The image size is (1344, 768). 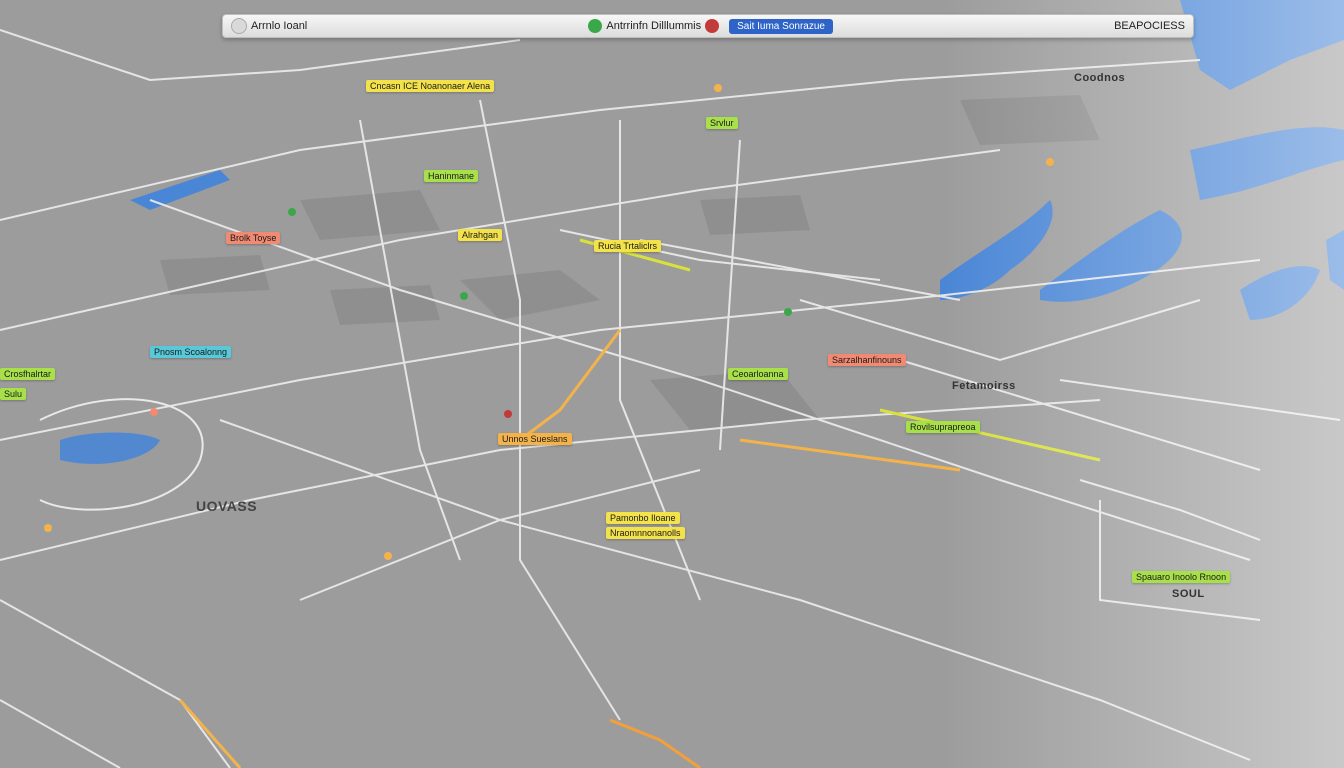 What do you see at coordinates (1181, 577) in the screenshot?
I see `label-right-1: Spauaro Inoolo Rnoon` at bounding box center [1181, 577].